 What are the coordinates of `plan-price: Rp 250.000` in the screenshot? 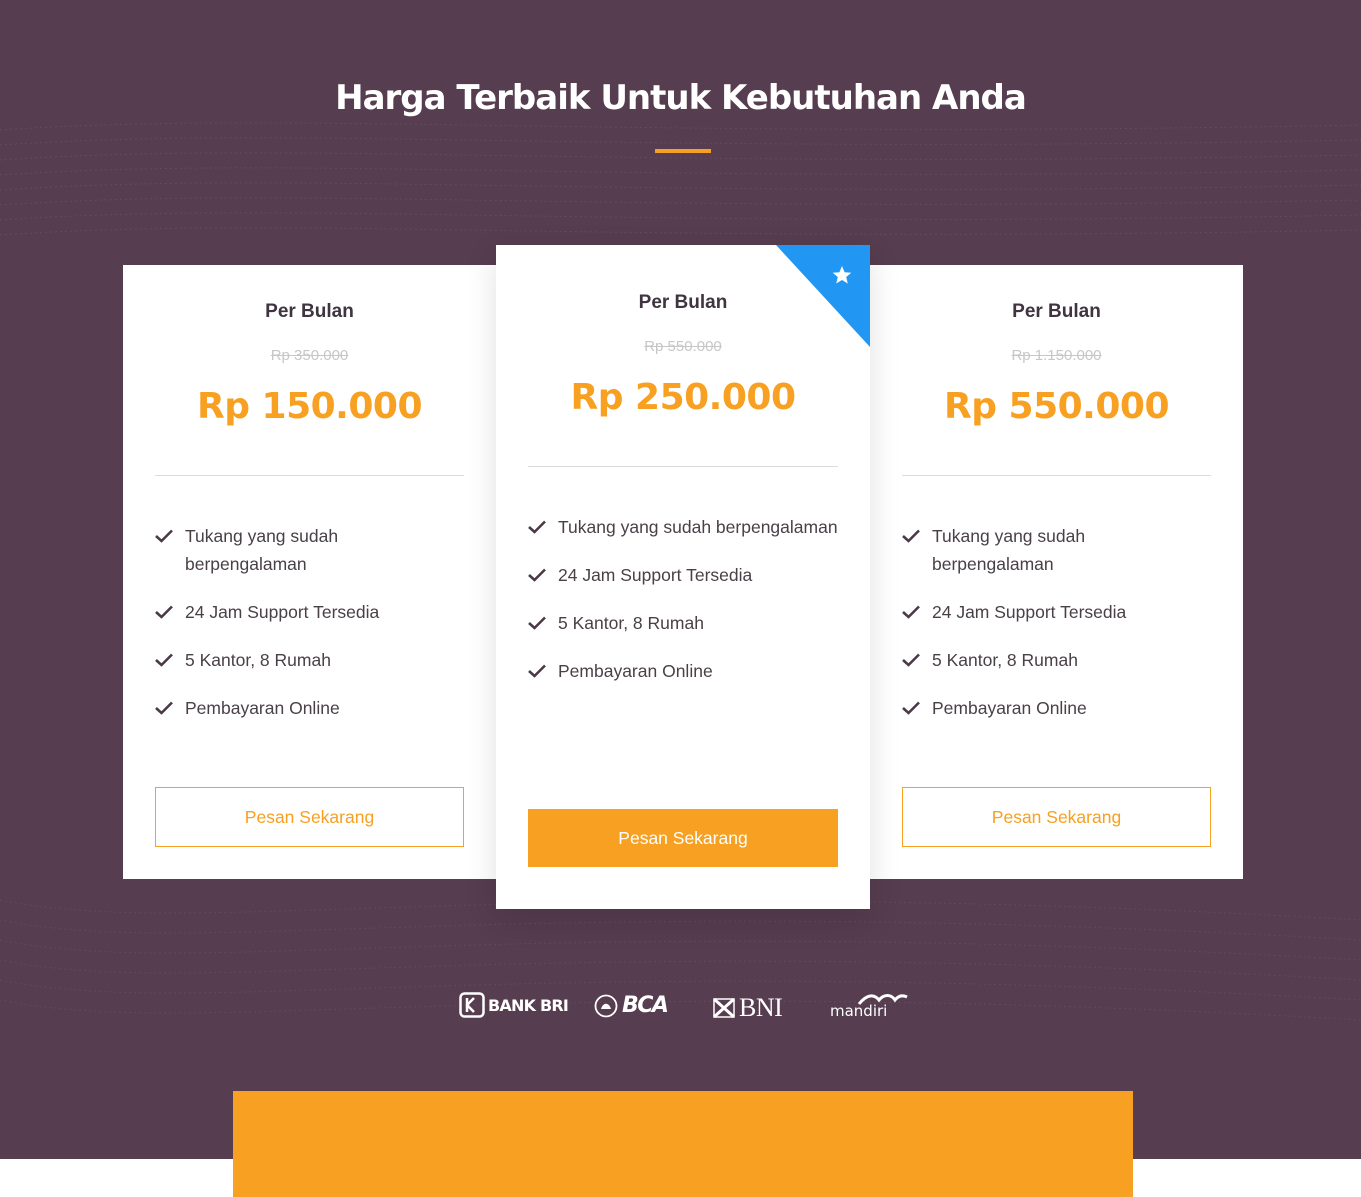 It's located at (683, 397).